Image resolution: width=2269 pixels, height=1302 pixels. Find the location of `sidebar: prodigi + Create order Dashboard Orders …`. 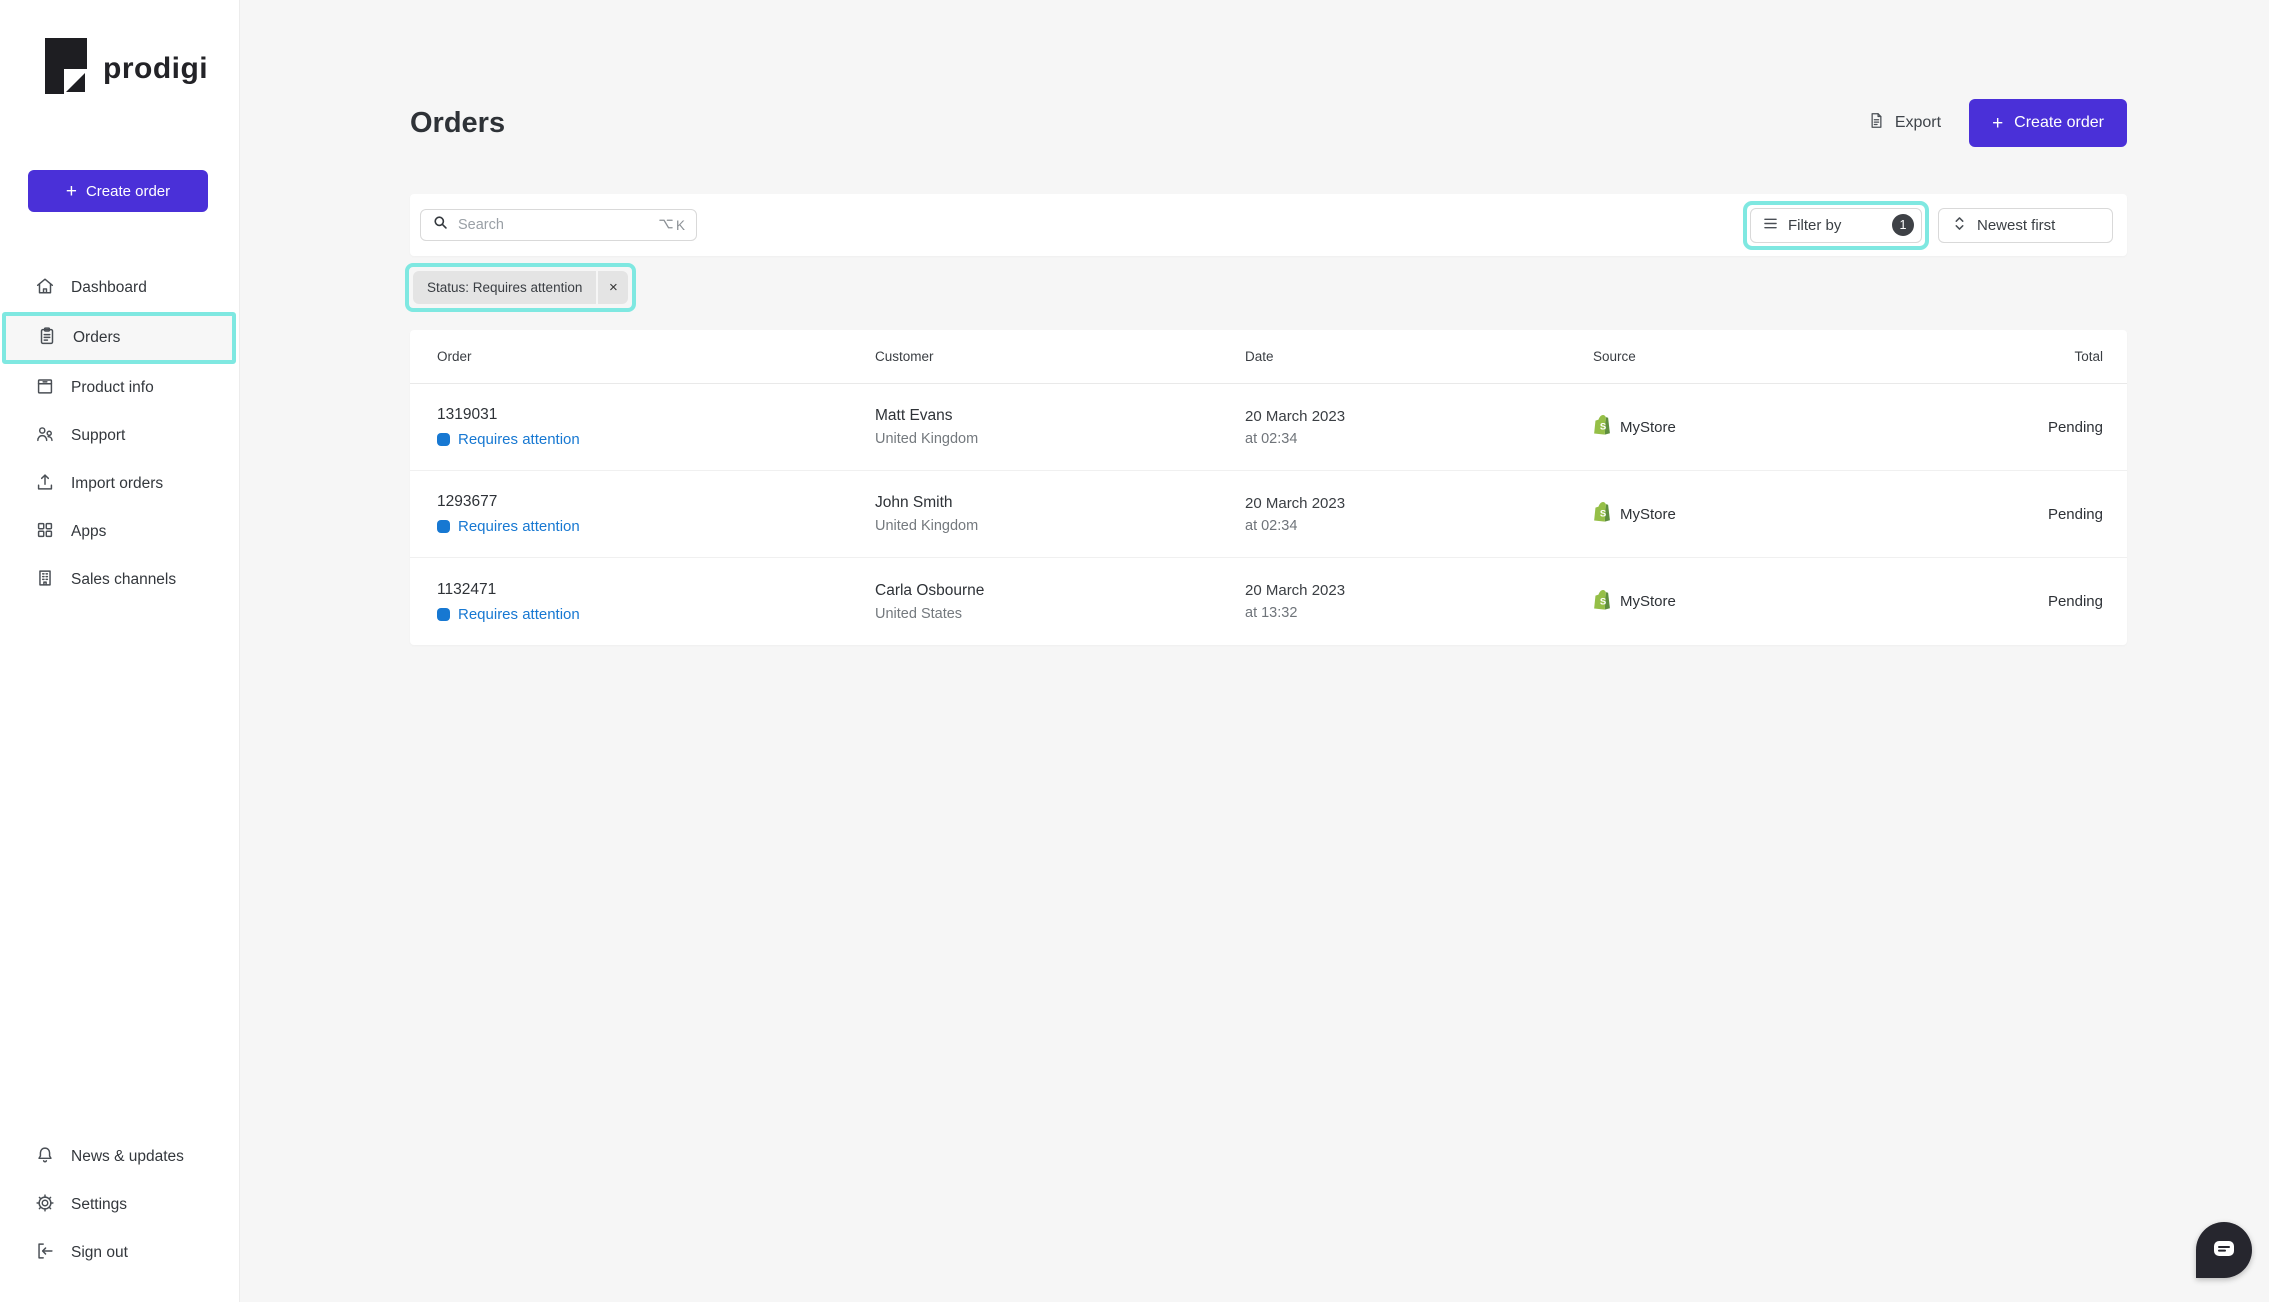

sidebar: prodigi + Create order Dashboard Orders … is located at coordinates (120, 651).